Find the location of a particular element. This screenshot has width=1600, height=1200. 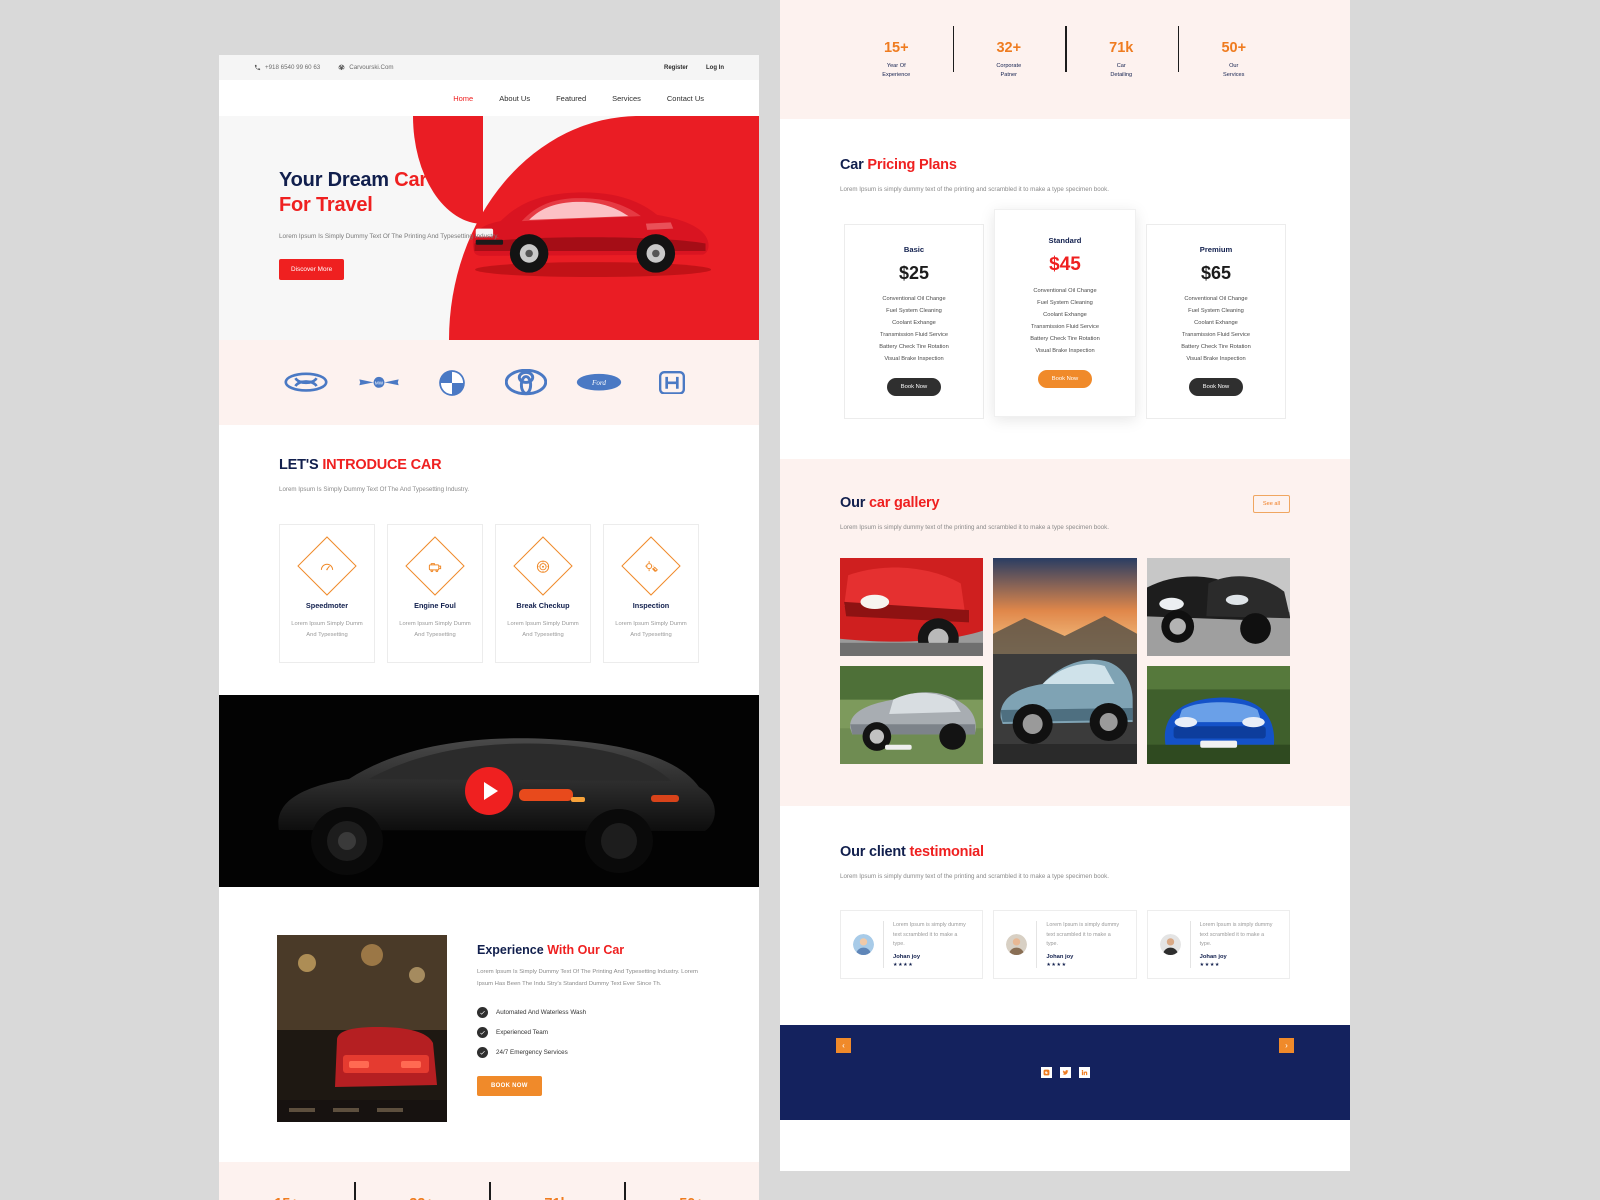

book-now-button-premium: Book Now is located at coordinates (1216, 386).